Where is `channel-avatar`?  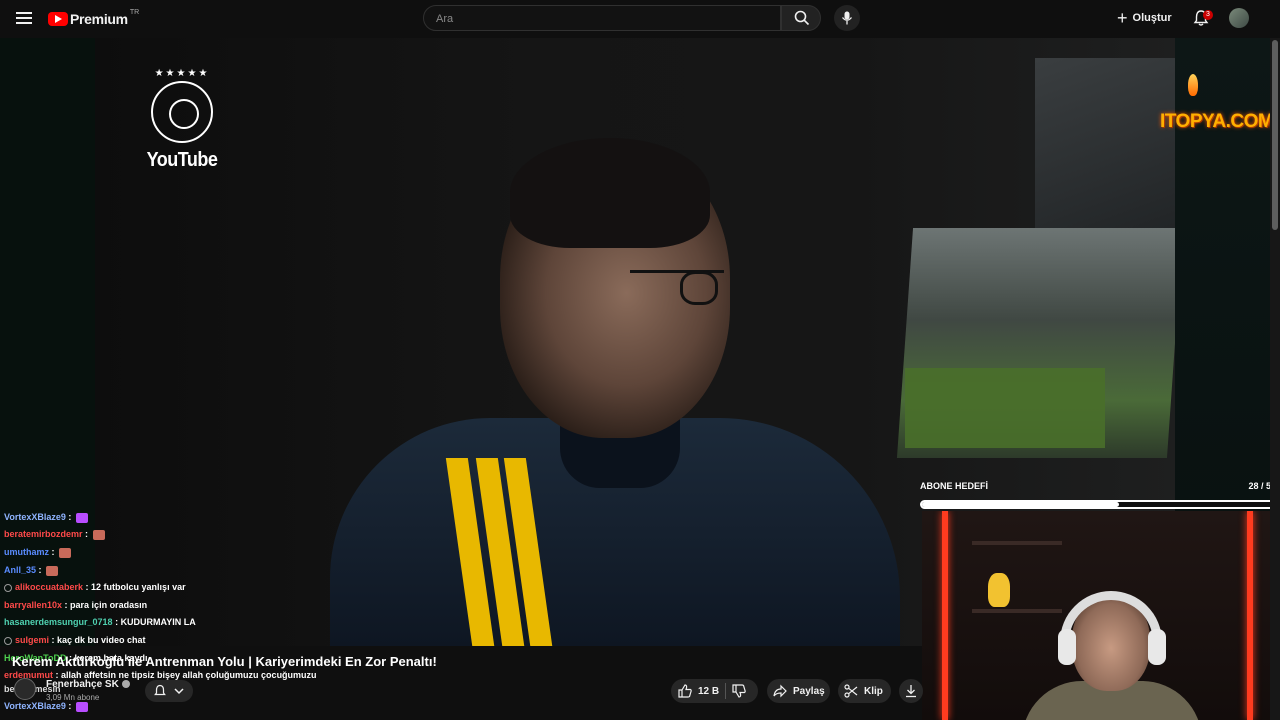
channel-avatar is located at coordinates (25, 689).